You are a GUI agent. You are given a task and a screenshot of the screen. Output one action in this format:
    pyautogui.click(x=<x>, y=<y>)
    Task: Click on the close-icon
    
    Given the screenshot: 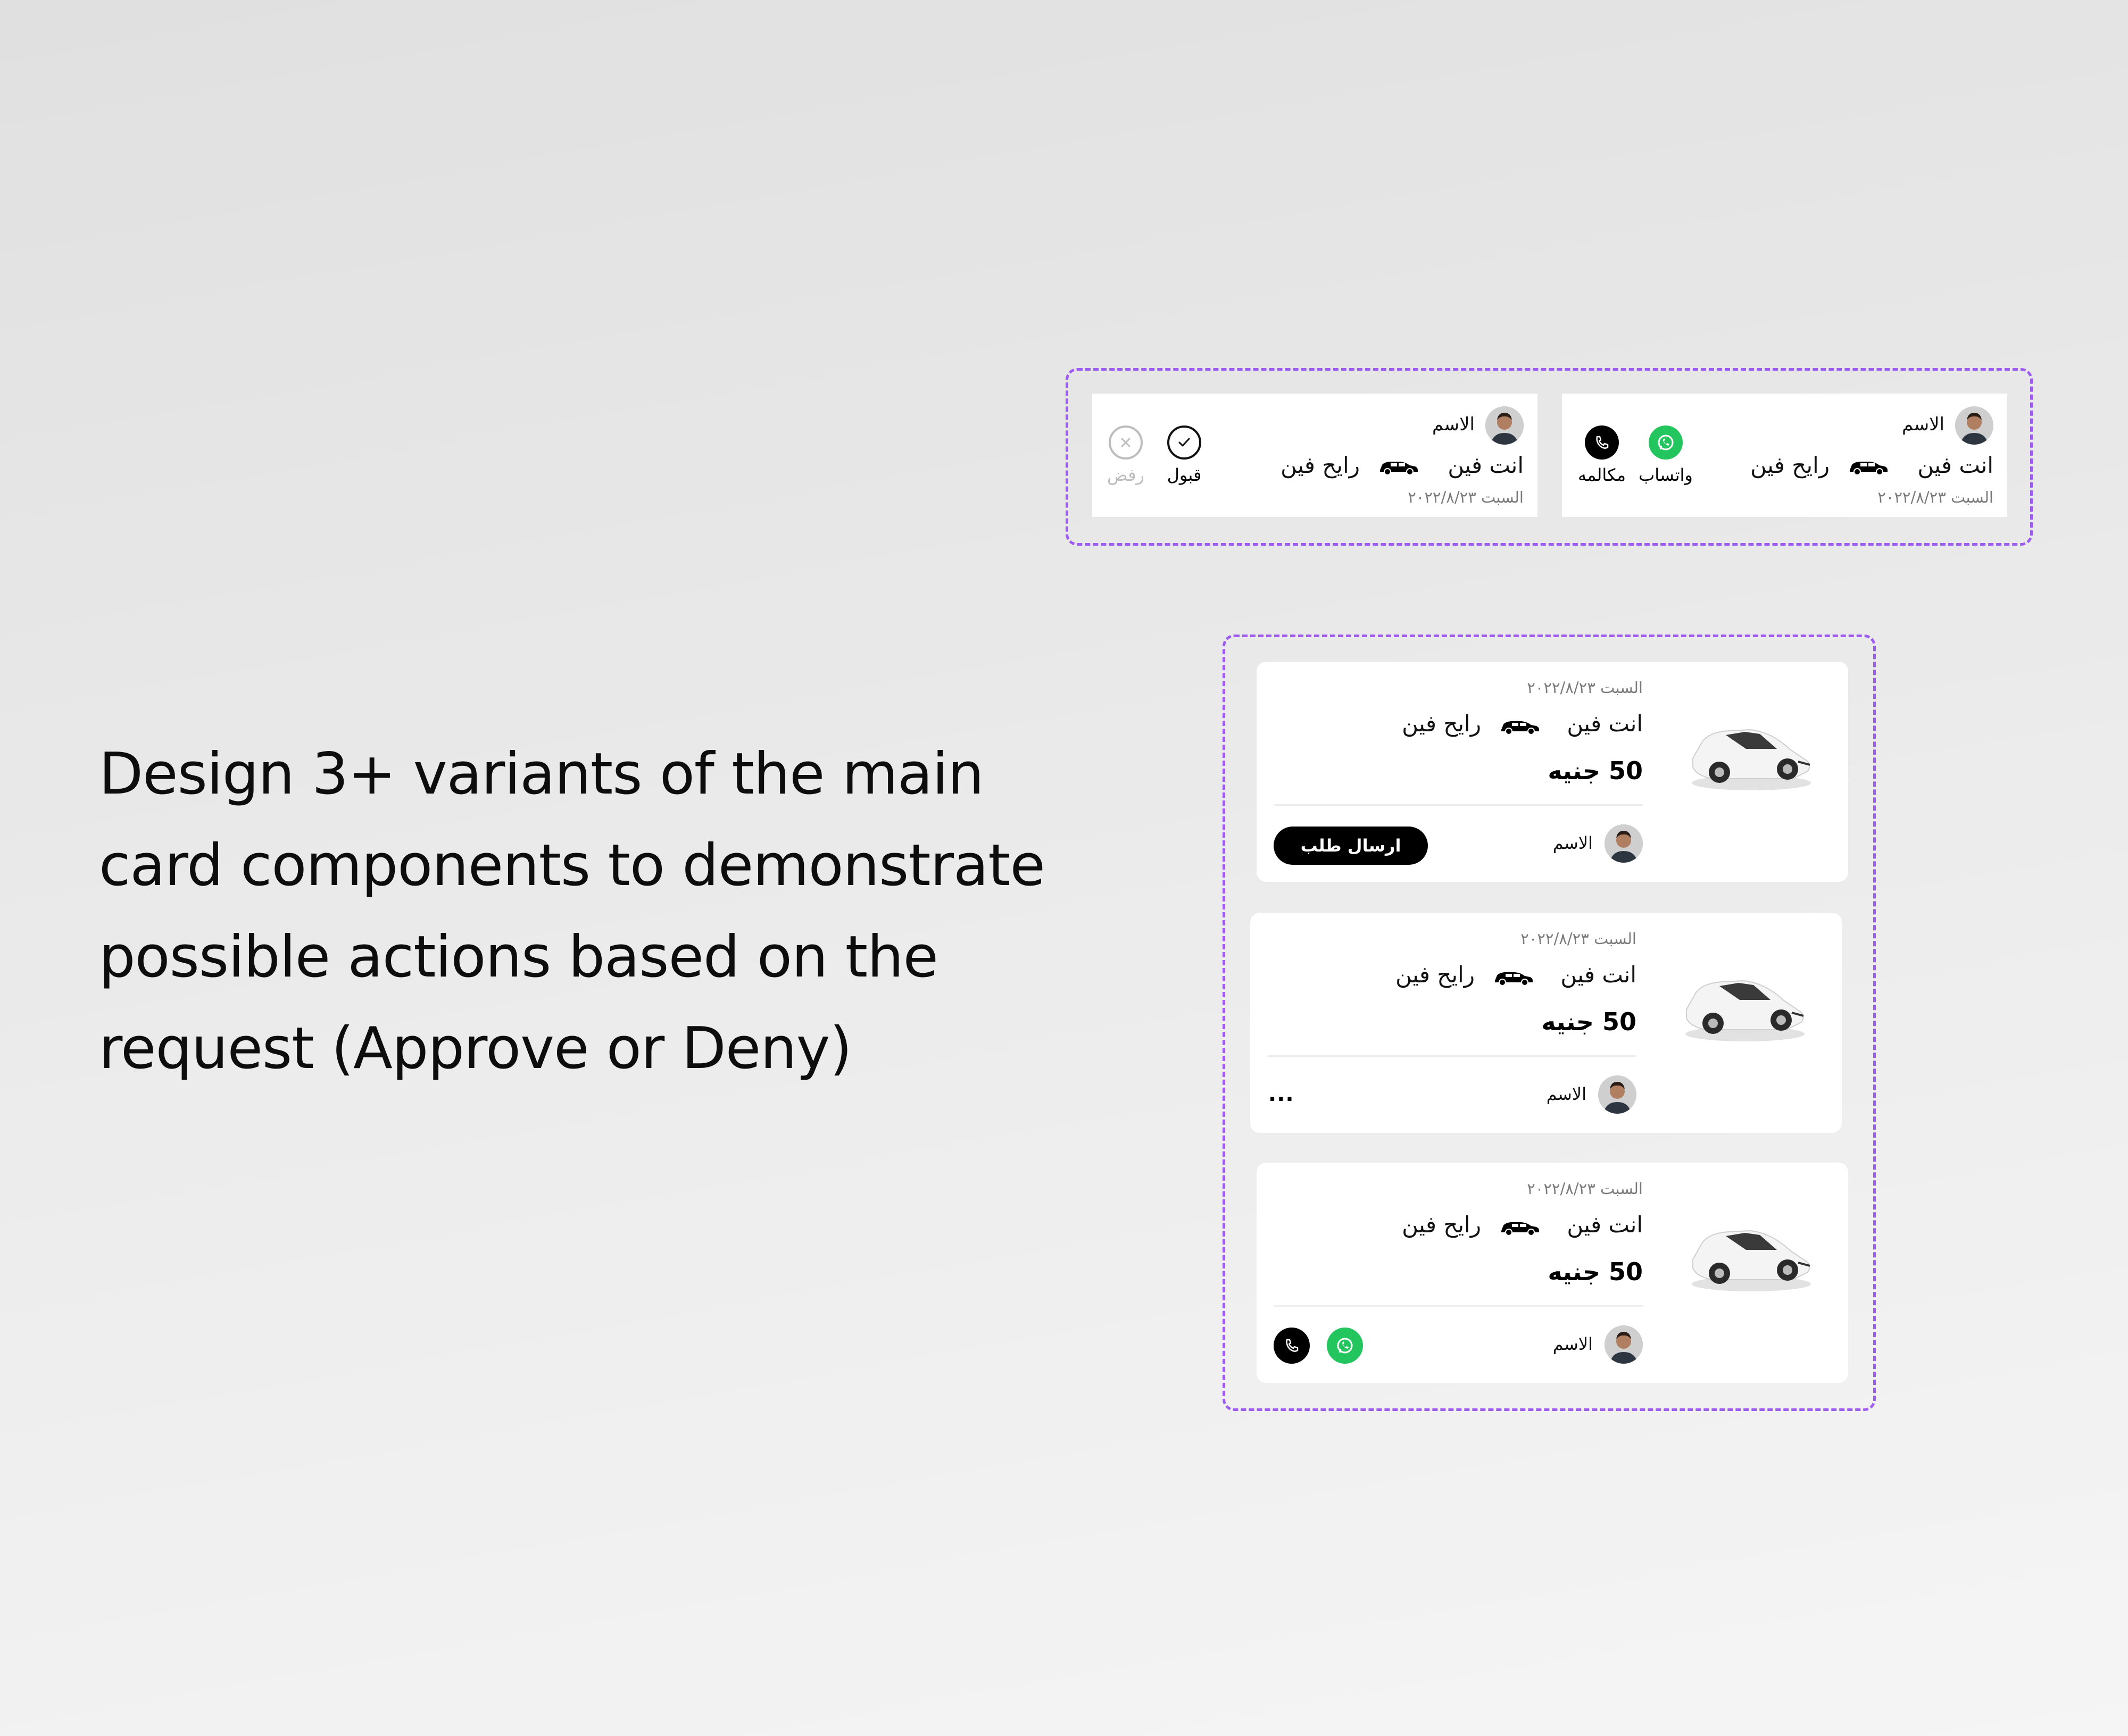 What is the action you would take?
    pyautogui.click(x=1126, y=442)
    